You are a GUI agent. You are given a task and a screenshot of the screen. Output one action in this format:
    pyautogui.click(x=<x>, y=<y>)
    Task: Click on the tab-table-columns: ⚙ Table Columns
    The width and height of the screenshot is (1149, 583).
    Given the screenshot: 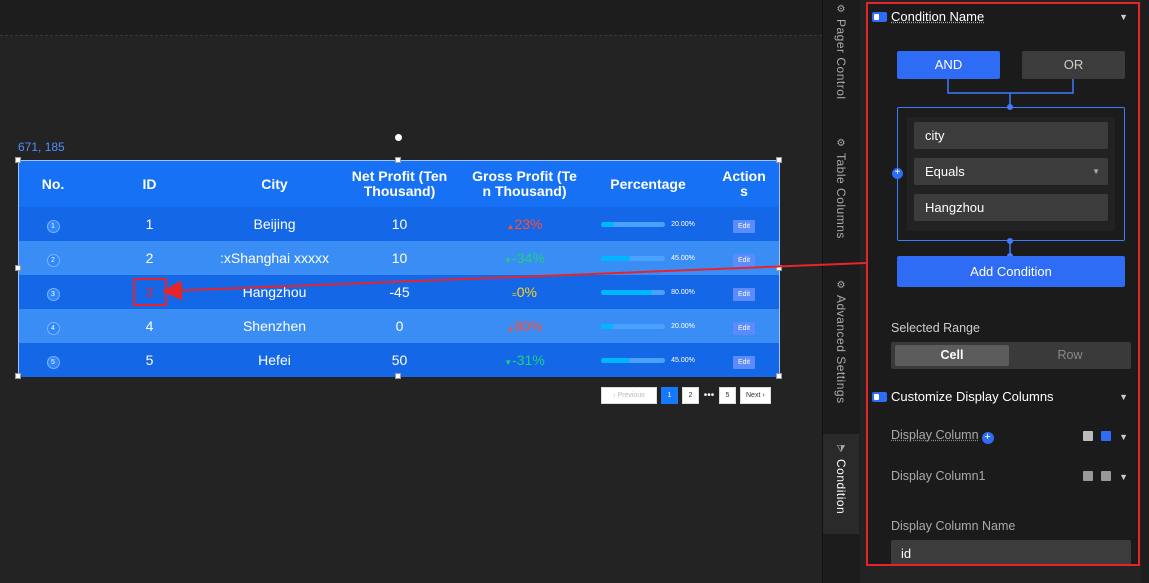 What is the action you would take?
    pyautogui.click(x=841, y=203)
    